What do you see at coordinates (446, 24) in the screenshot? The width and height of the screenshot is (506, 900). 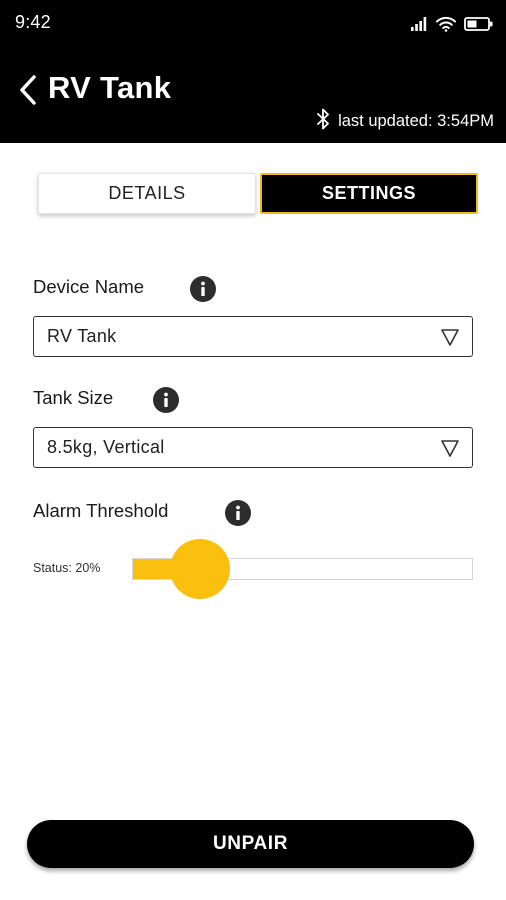 I see `wifi-icon` at bounding box center [446, 24].